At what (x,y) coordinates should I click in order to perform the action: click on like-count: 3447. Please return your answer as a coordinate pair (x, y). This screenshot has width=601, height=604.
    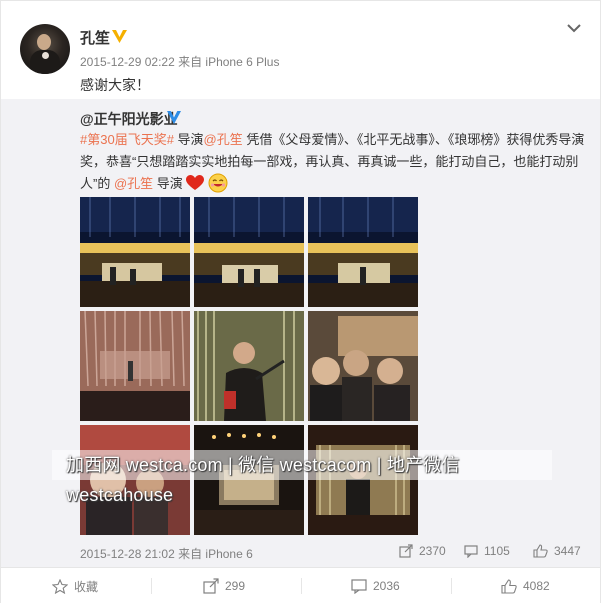
    Looking at the image, I should click on (567, 551).